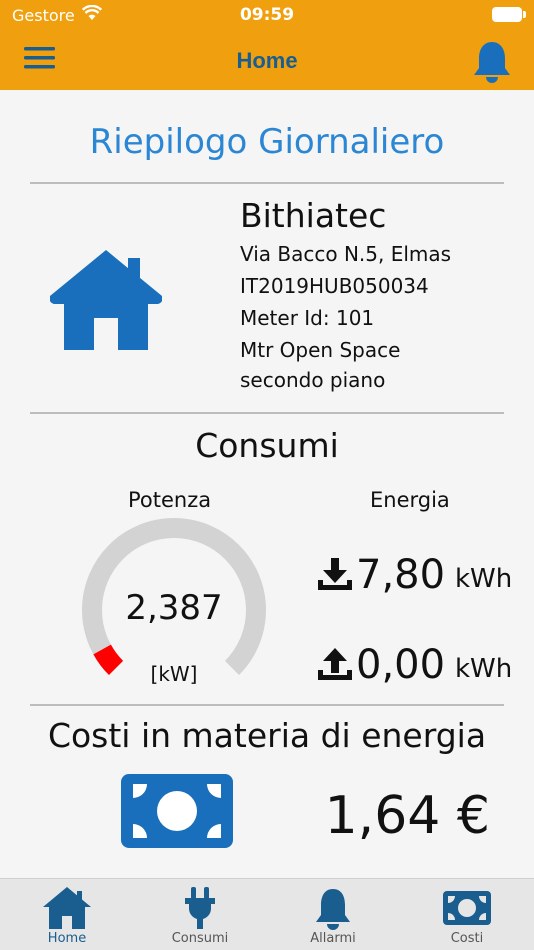 The image size is (534, 950). What do you see at coordinates (334, 286) in the screenshot?
I see `site-code: IT2019HUB050034` at bounding box center [334, 286].